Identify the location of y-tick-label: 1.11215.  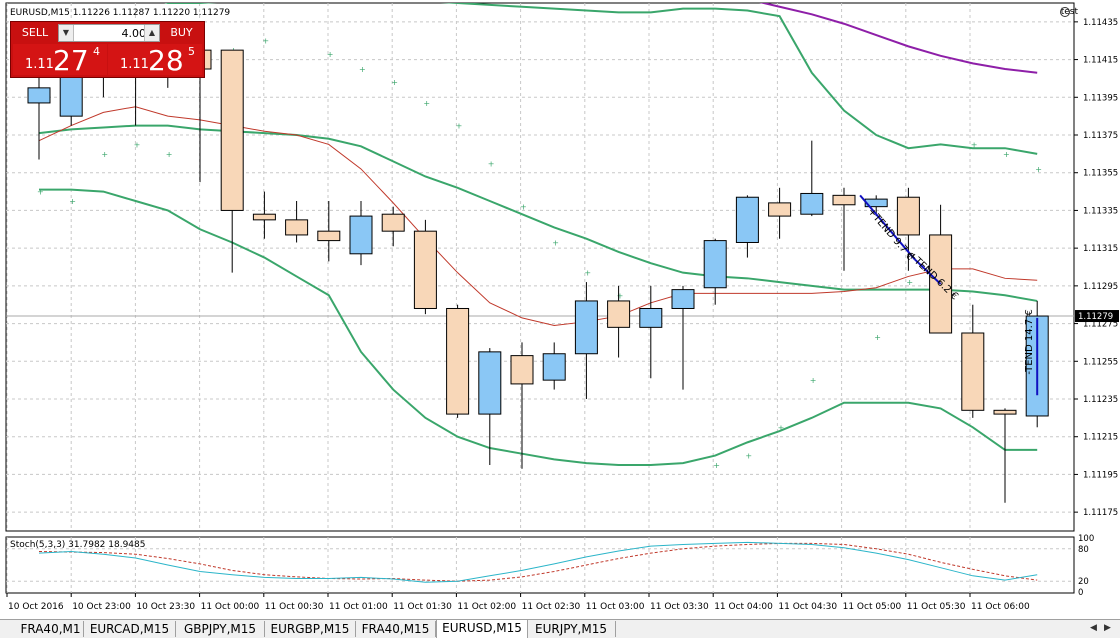
(1100, 438).